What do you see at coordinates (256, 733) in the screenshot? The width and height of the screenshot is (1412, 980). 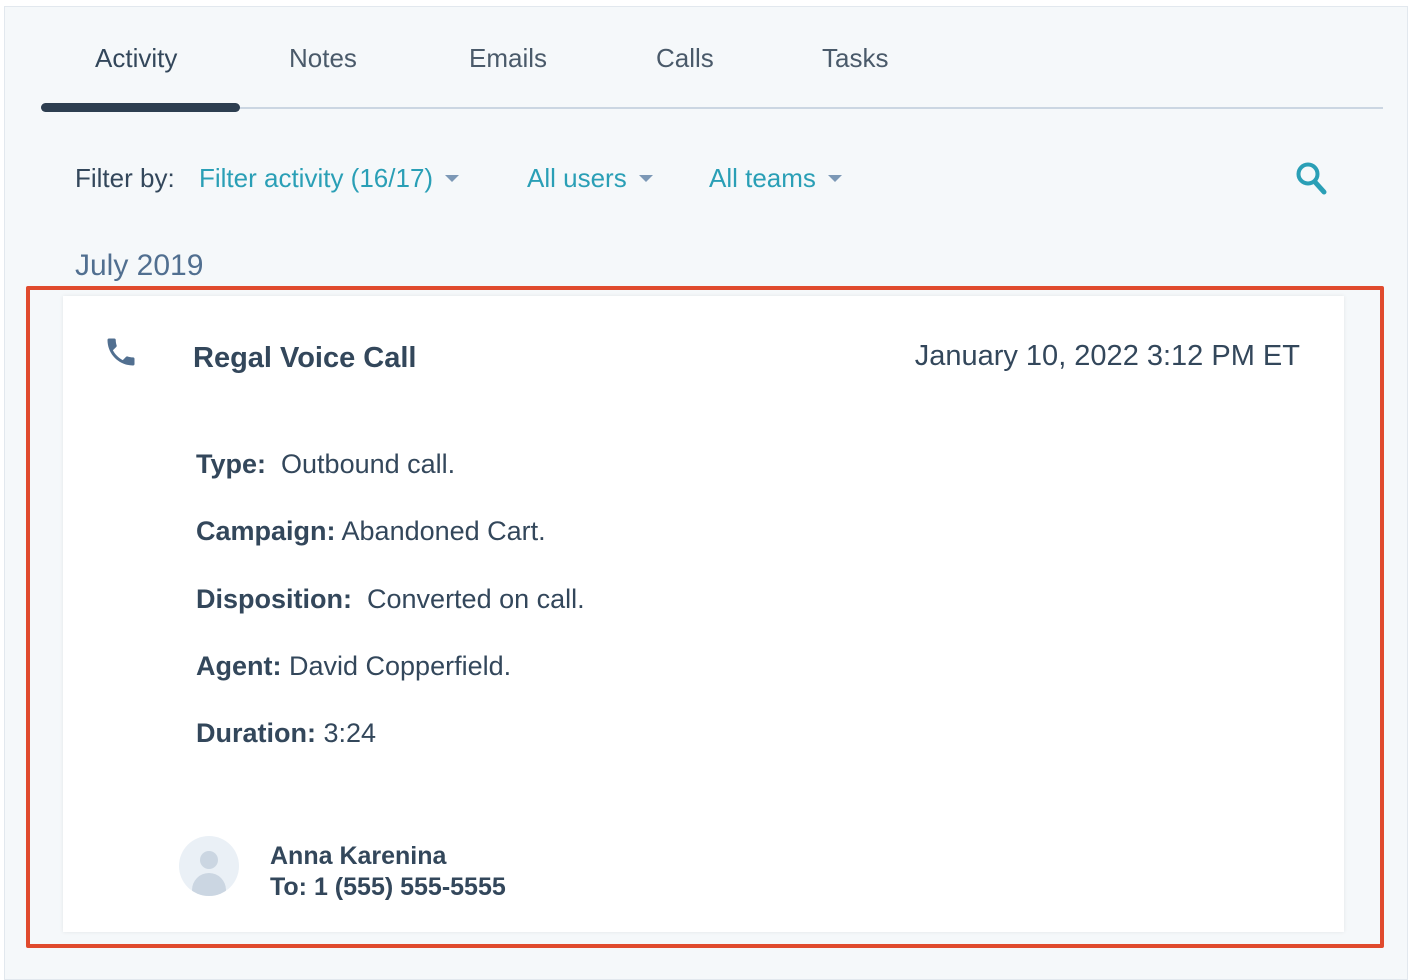 I see `detail-label: Duration:` at bounding box center [256, 733].